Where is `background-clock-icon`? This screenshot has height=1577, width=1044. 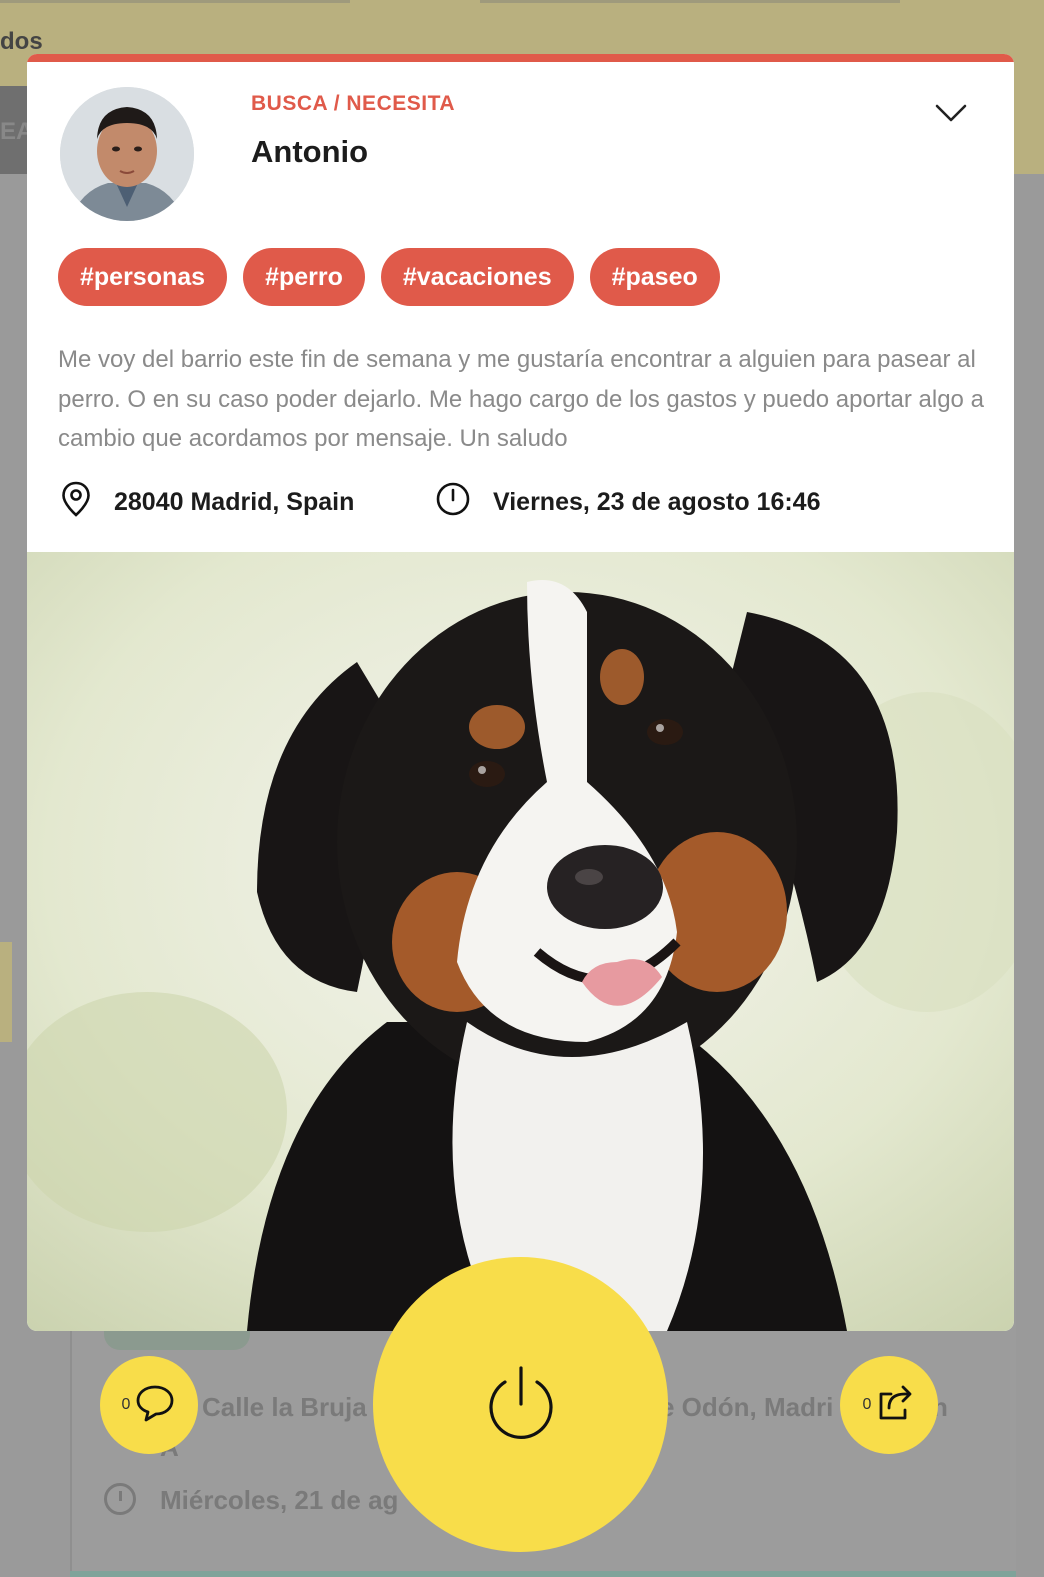 background-clock-icon is located at coordinates (120, 1499).